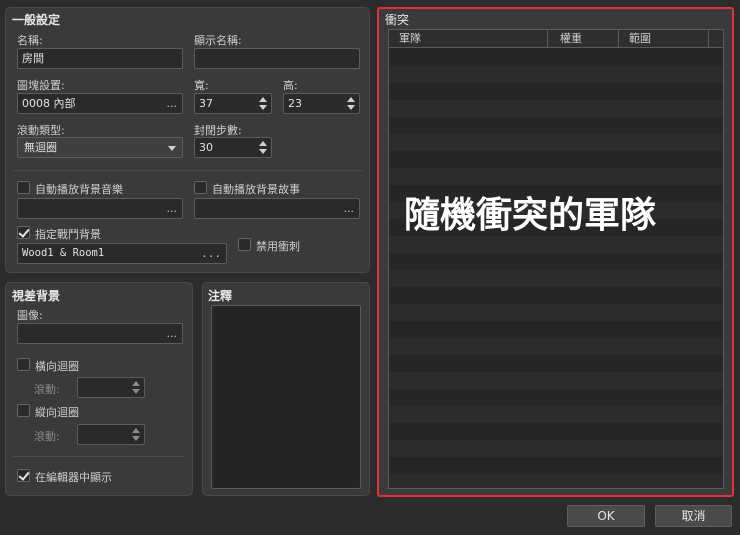 The image size is (740, 535). What do you see at coordinates (136, 387) in the screenshot?
I see `scroll-h-spin-buttons` at bounding box center [136, 387].